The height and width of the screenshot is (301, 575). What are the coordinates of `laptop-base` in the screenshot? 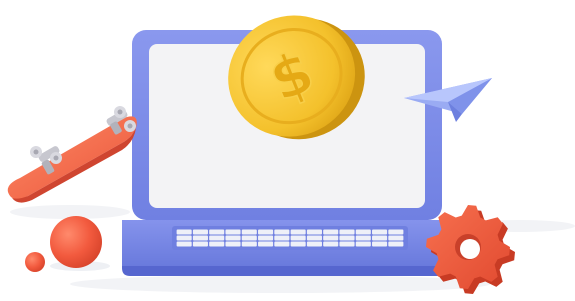 It's located at (287, 248).